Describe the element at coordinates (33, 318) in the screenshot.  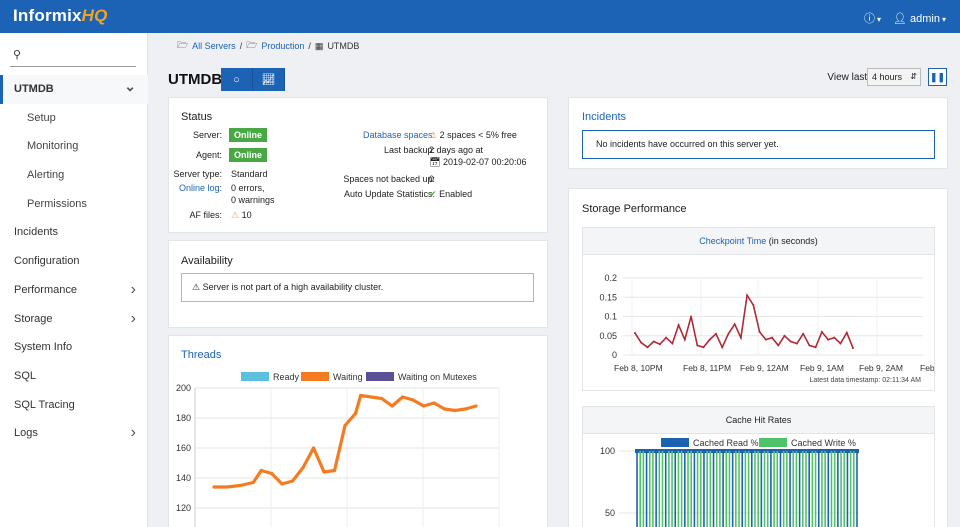
I see `sidebar-item-label: Storage` at that location.